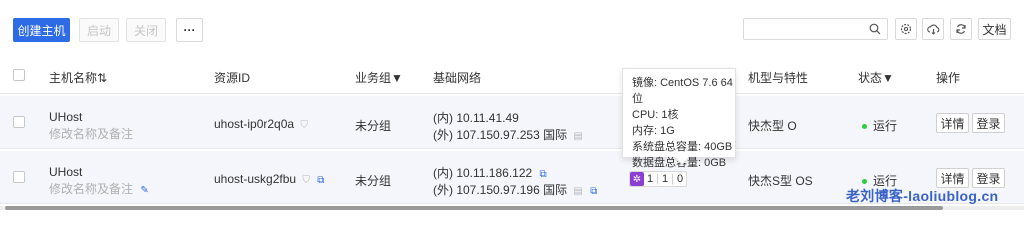  Describe the element at coordinates (653, 131) in the screenshot. I see `tooltip-memory: 内存: 1G` at that location.